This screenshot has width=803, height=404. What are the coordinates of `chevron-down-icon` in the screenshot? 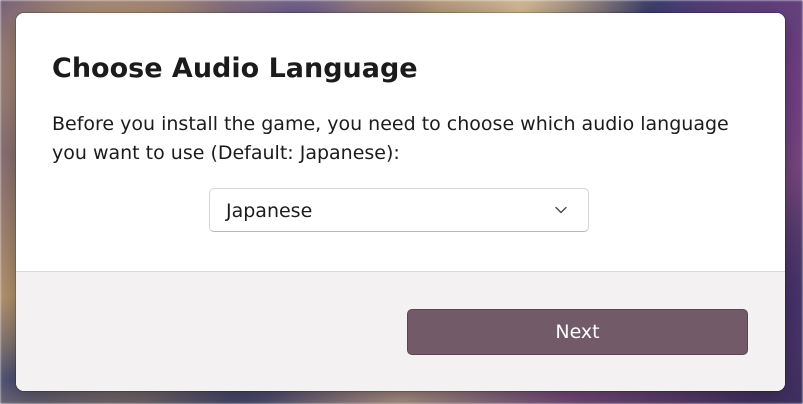 It's located at (561, 210).